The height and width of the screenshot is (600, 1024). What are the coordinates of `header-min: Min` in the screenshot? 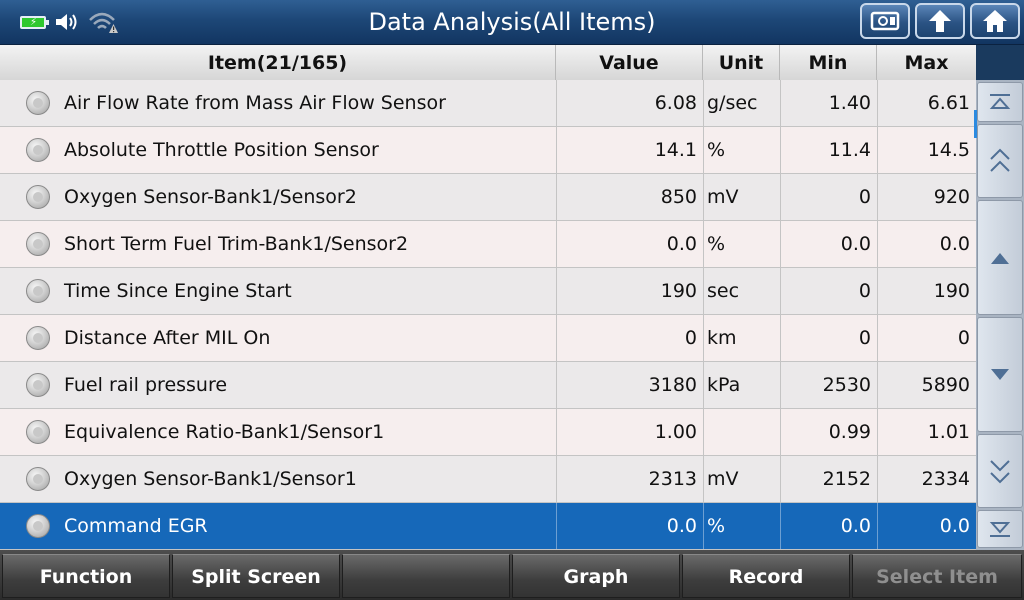 It's located at (828, 62).